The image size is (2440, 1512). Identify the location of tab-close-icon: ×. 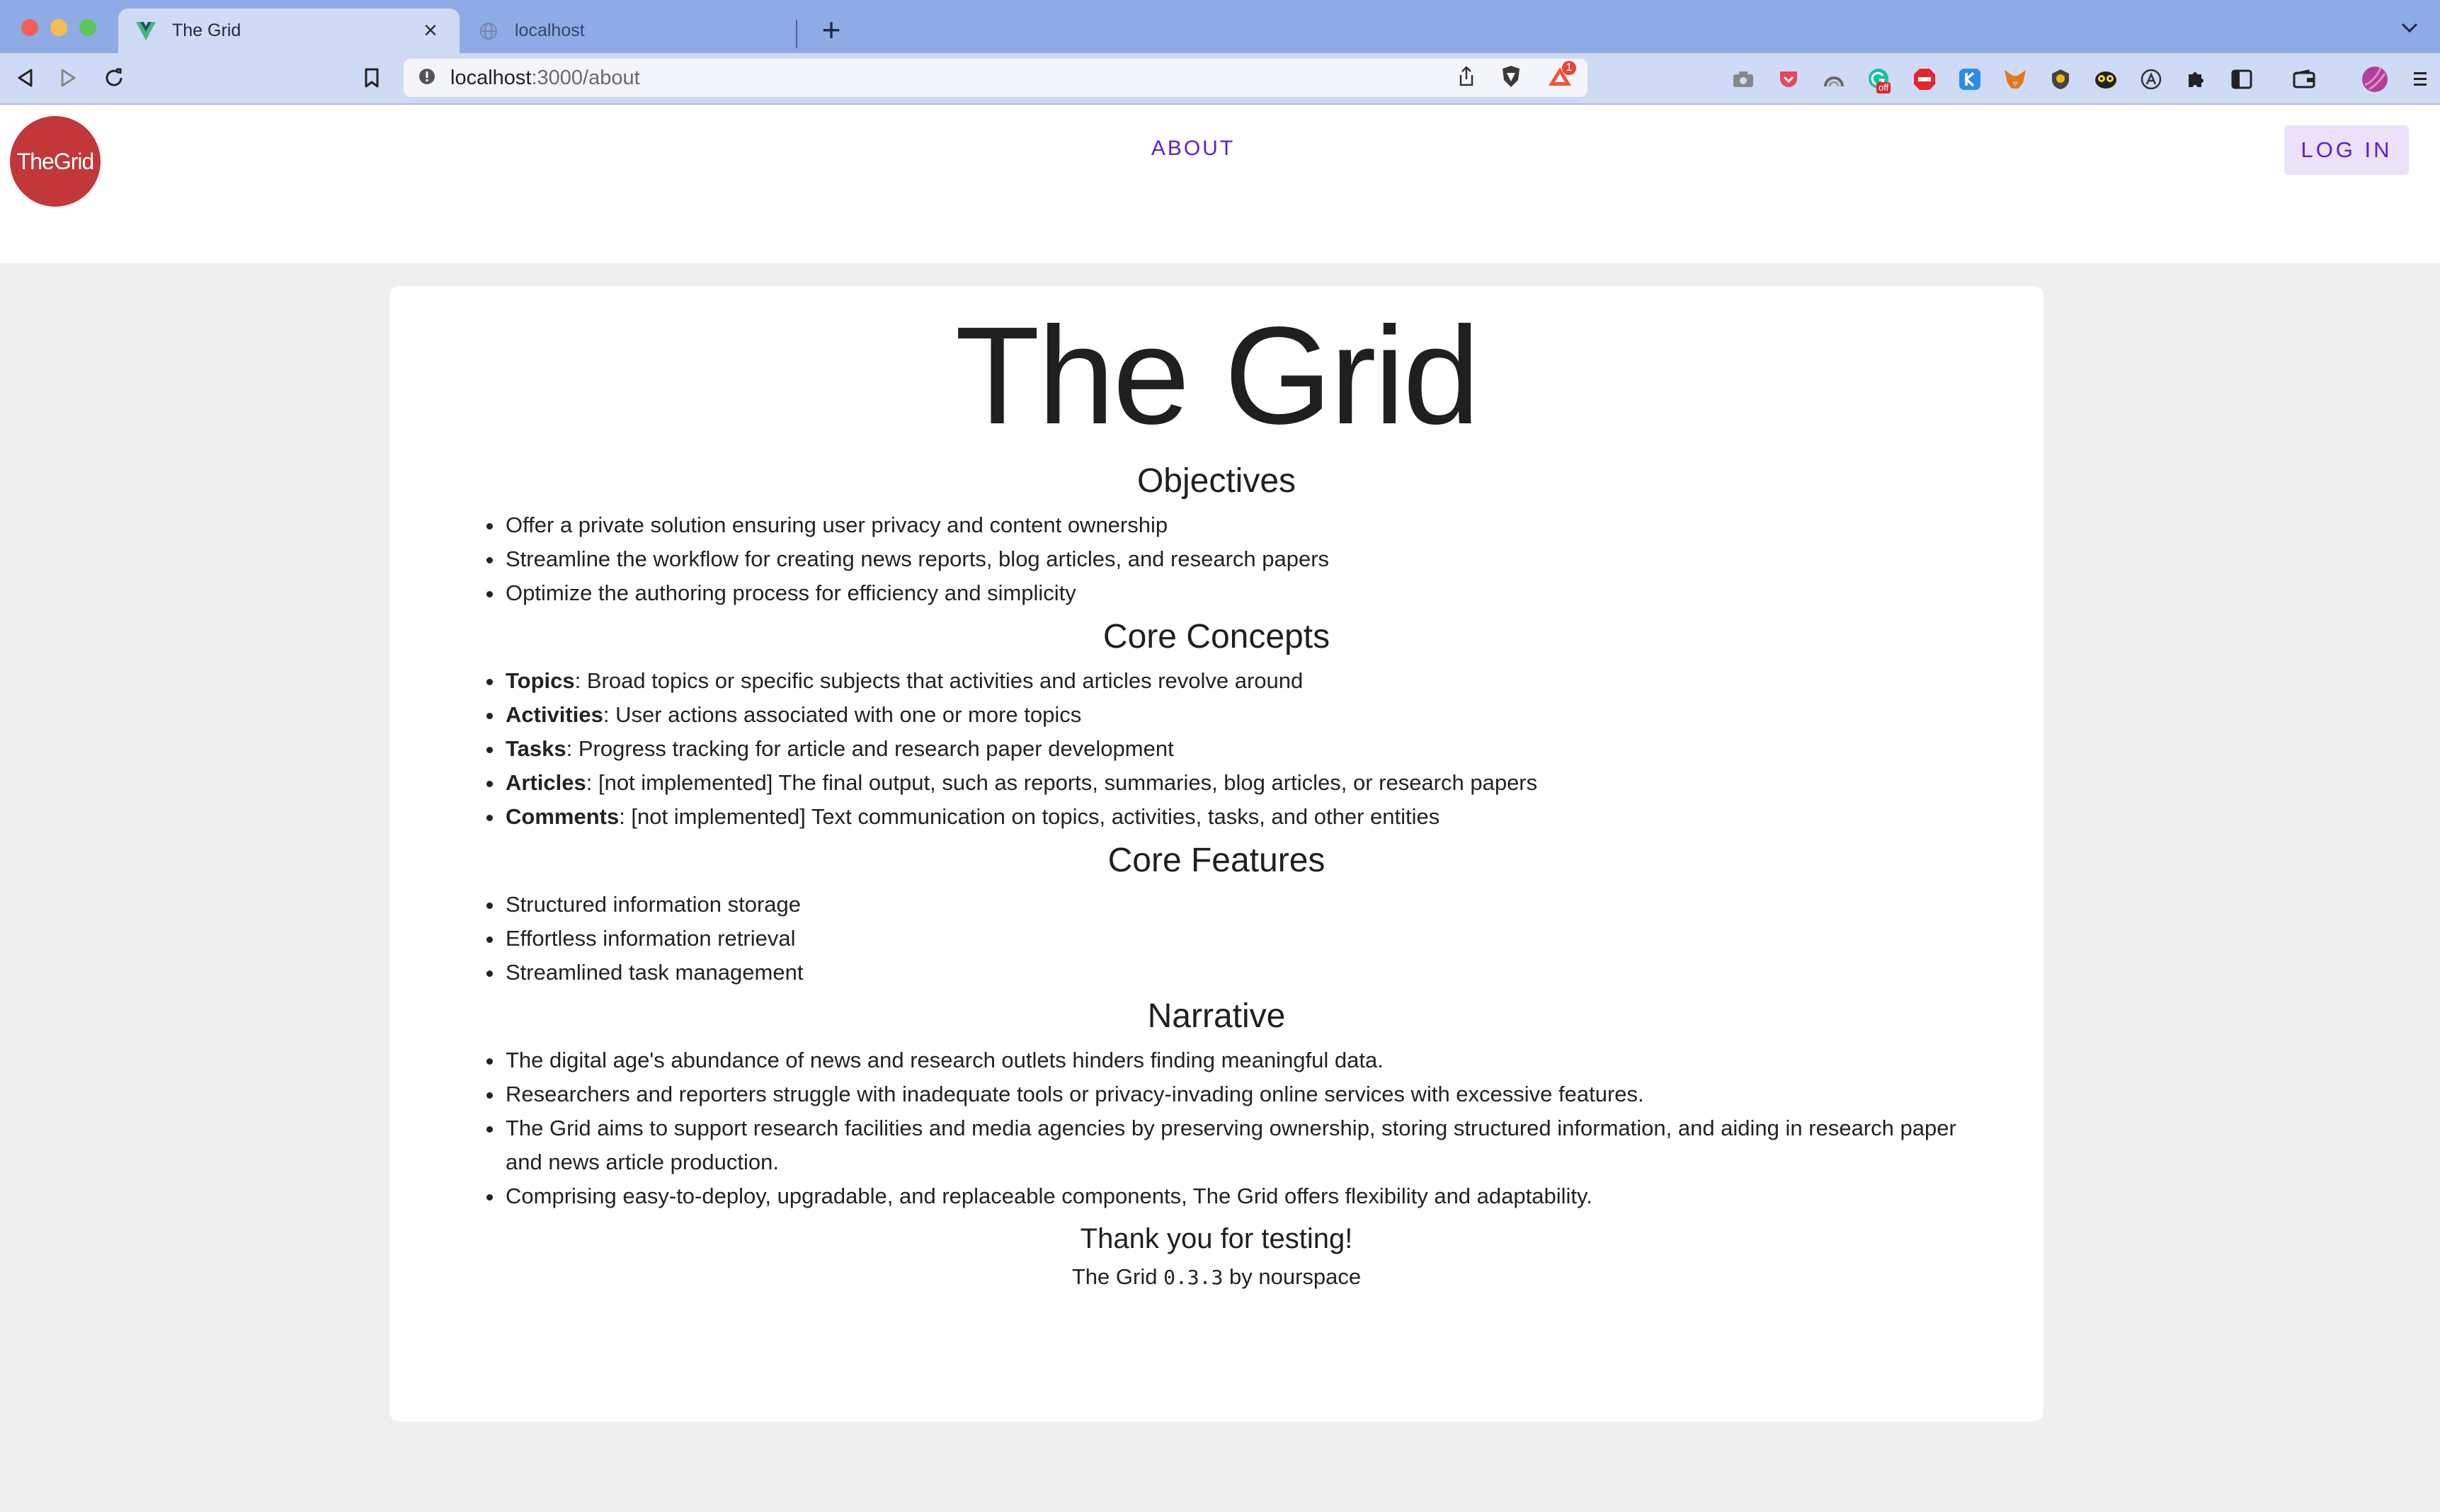
(430, 31).